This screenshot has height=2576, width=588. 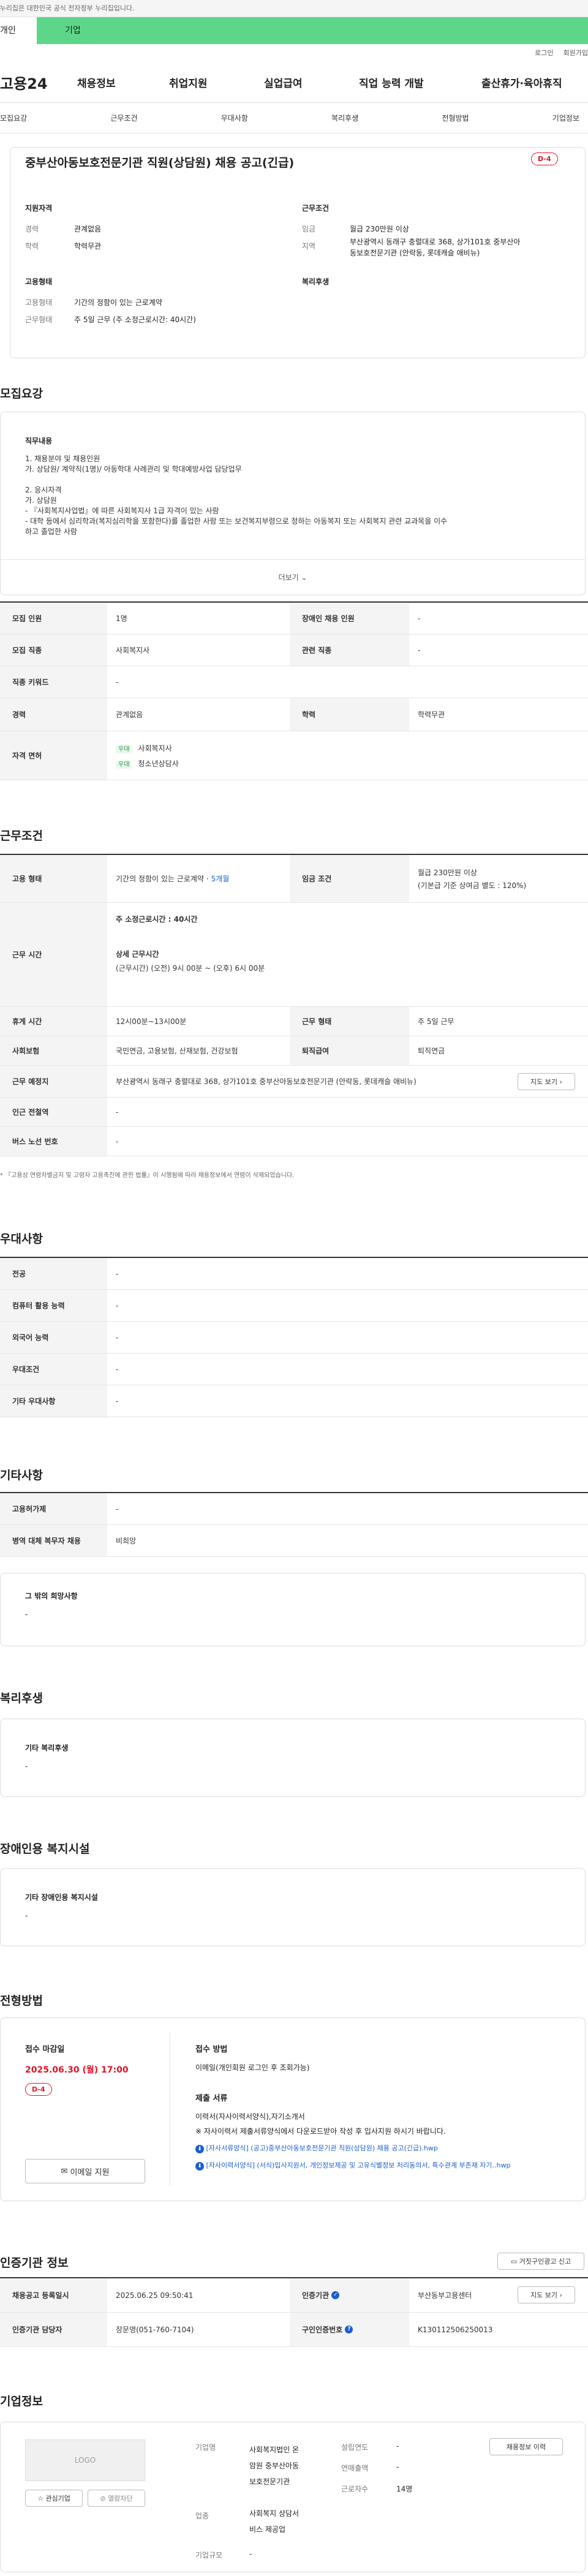 I want to click on cert-org-label: 인증기관, so click(x=316, y=2295).